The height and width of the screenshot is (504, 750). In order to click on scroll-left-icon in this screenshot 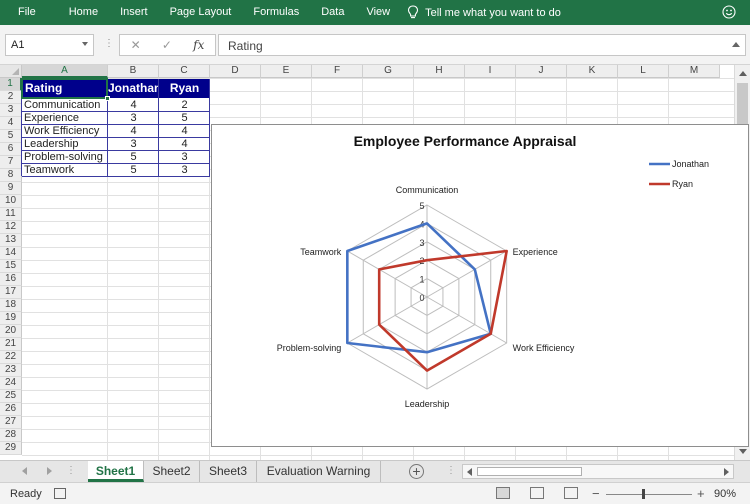, I will do `click(469, 472)`.